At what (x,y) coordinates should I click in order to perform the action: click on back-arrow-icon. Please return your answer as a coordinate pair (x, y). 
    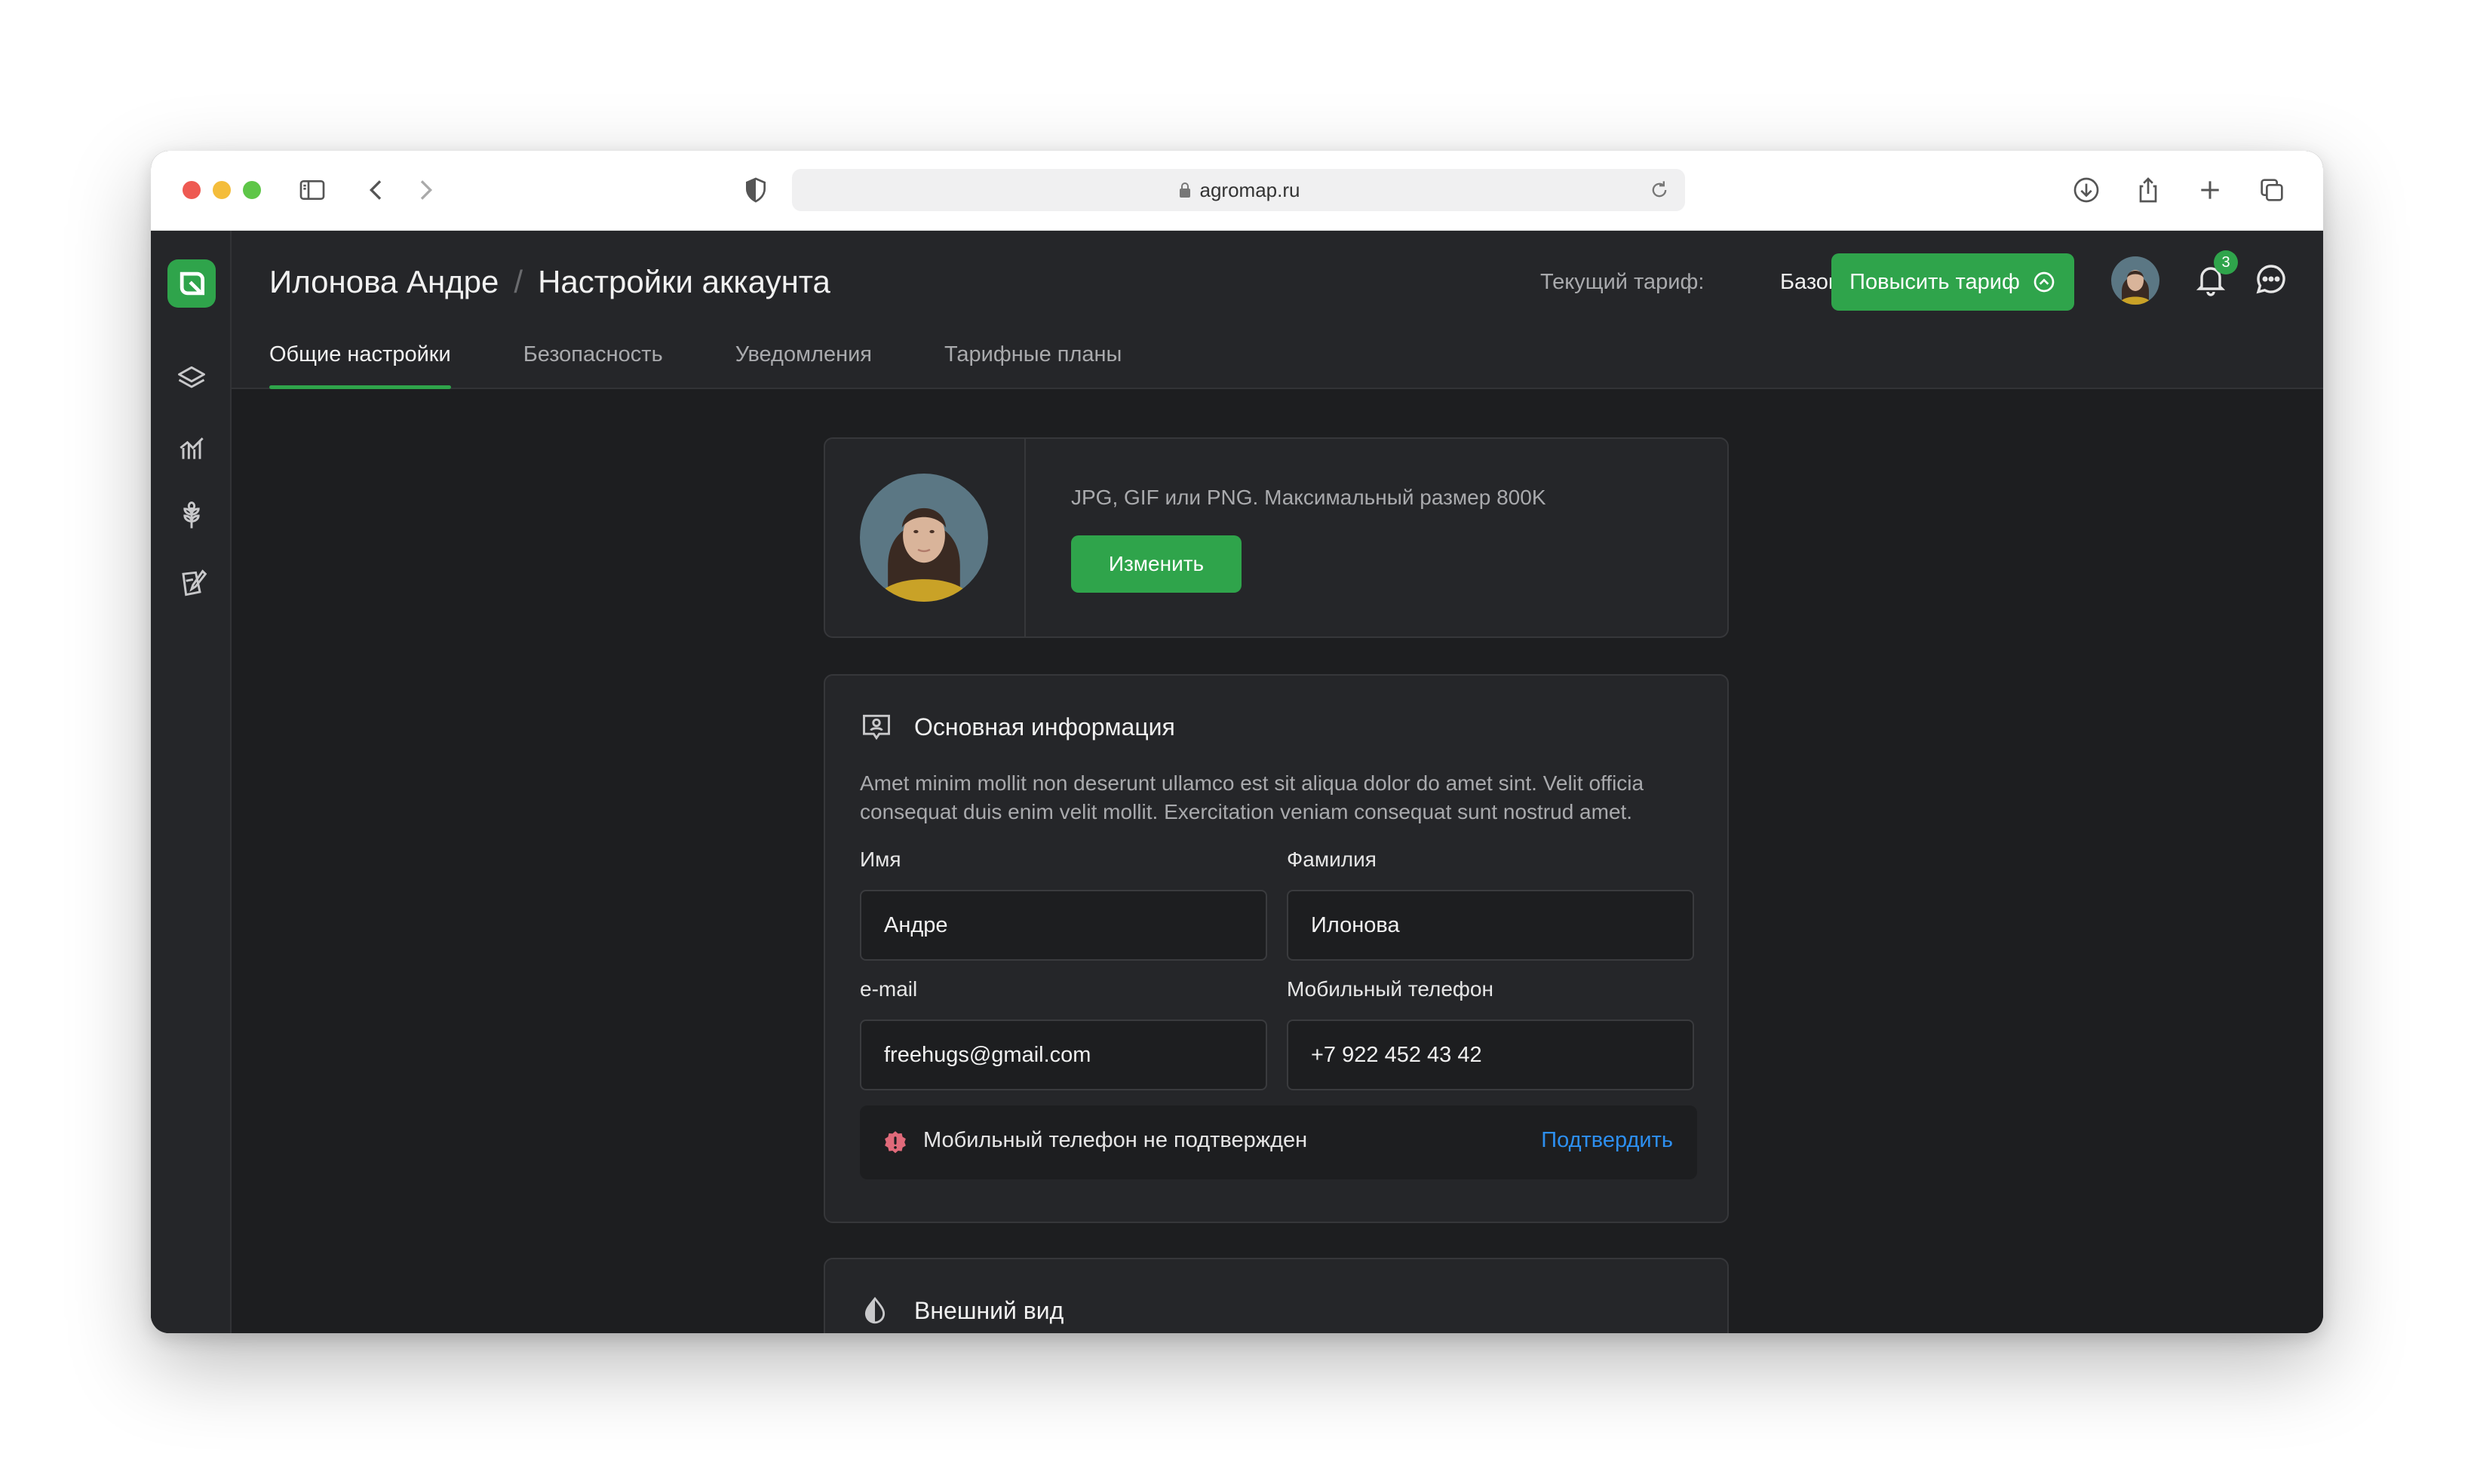
    Looking at the image, I should click on (376, 190).